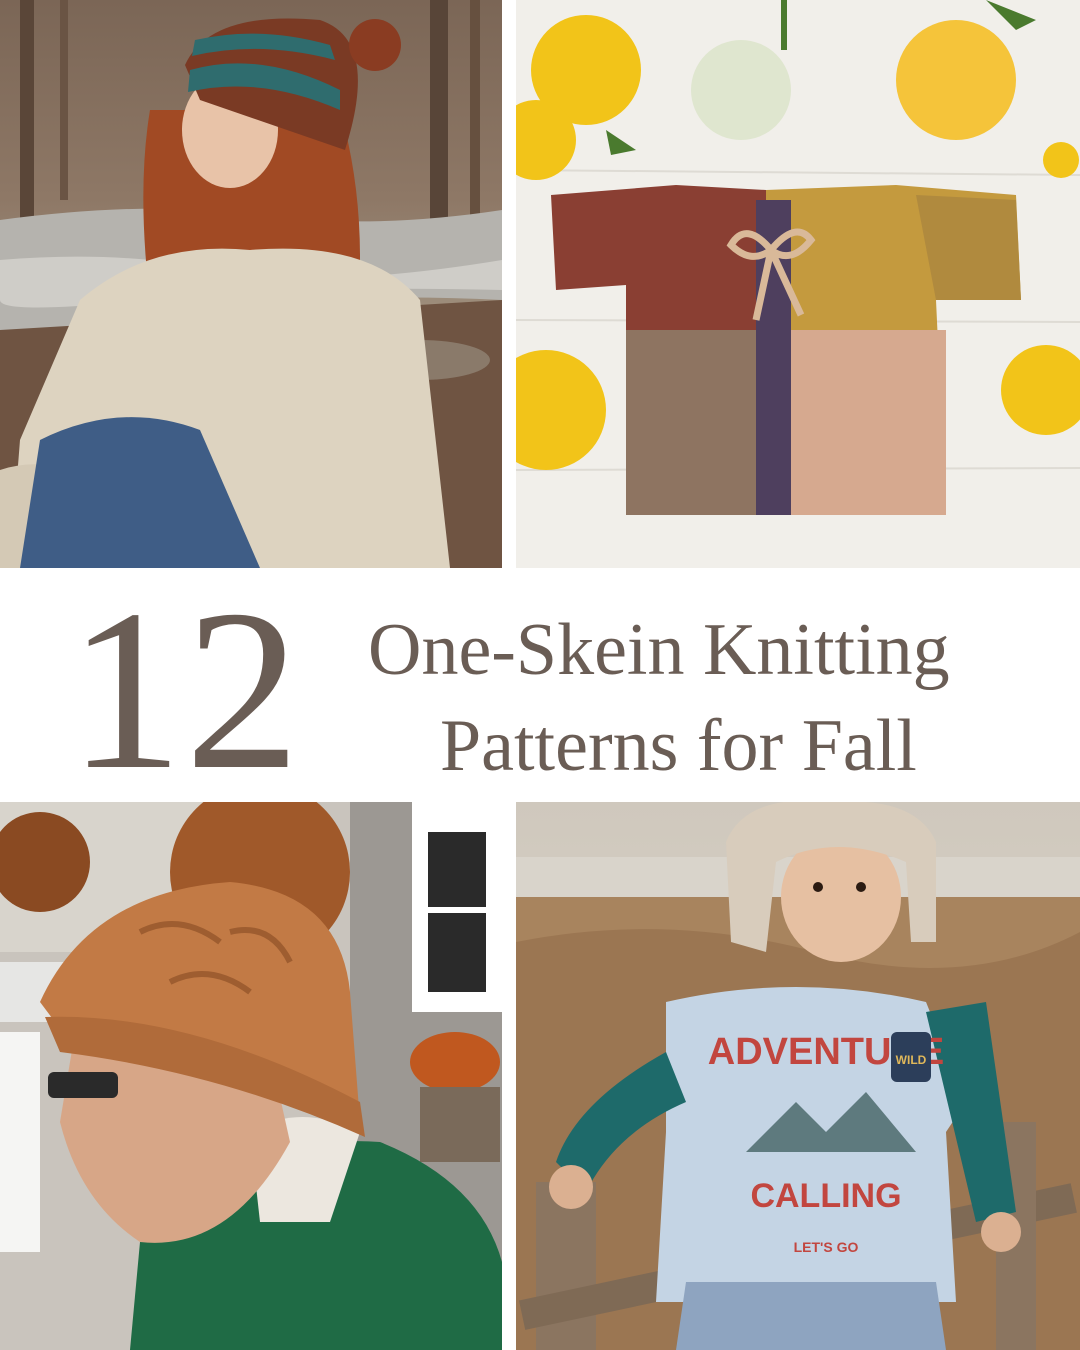  I want to click on headline-line-2: Patterns for Fall, so click(678, 746).